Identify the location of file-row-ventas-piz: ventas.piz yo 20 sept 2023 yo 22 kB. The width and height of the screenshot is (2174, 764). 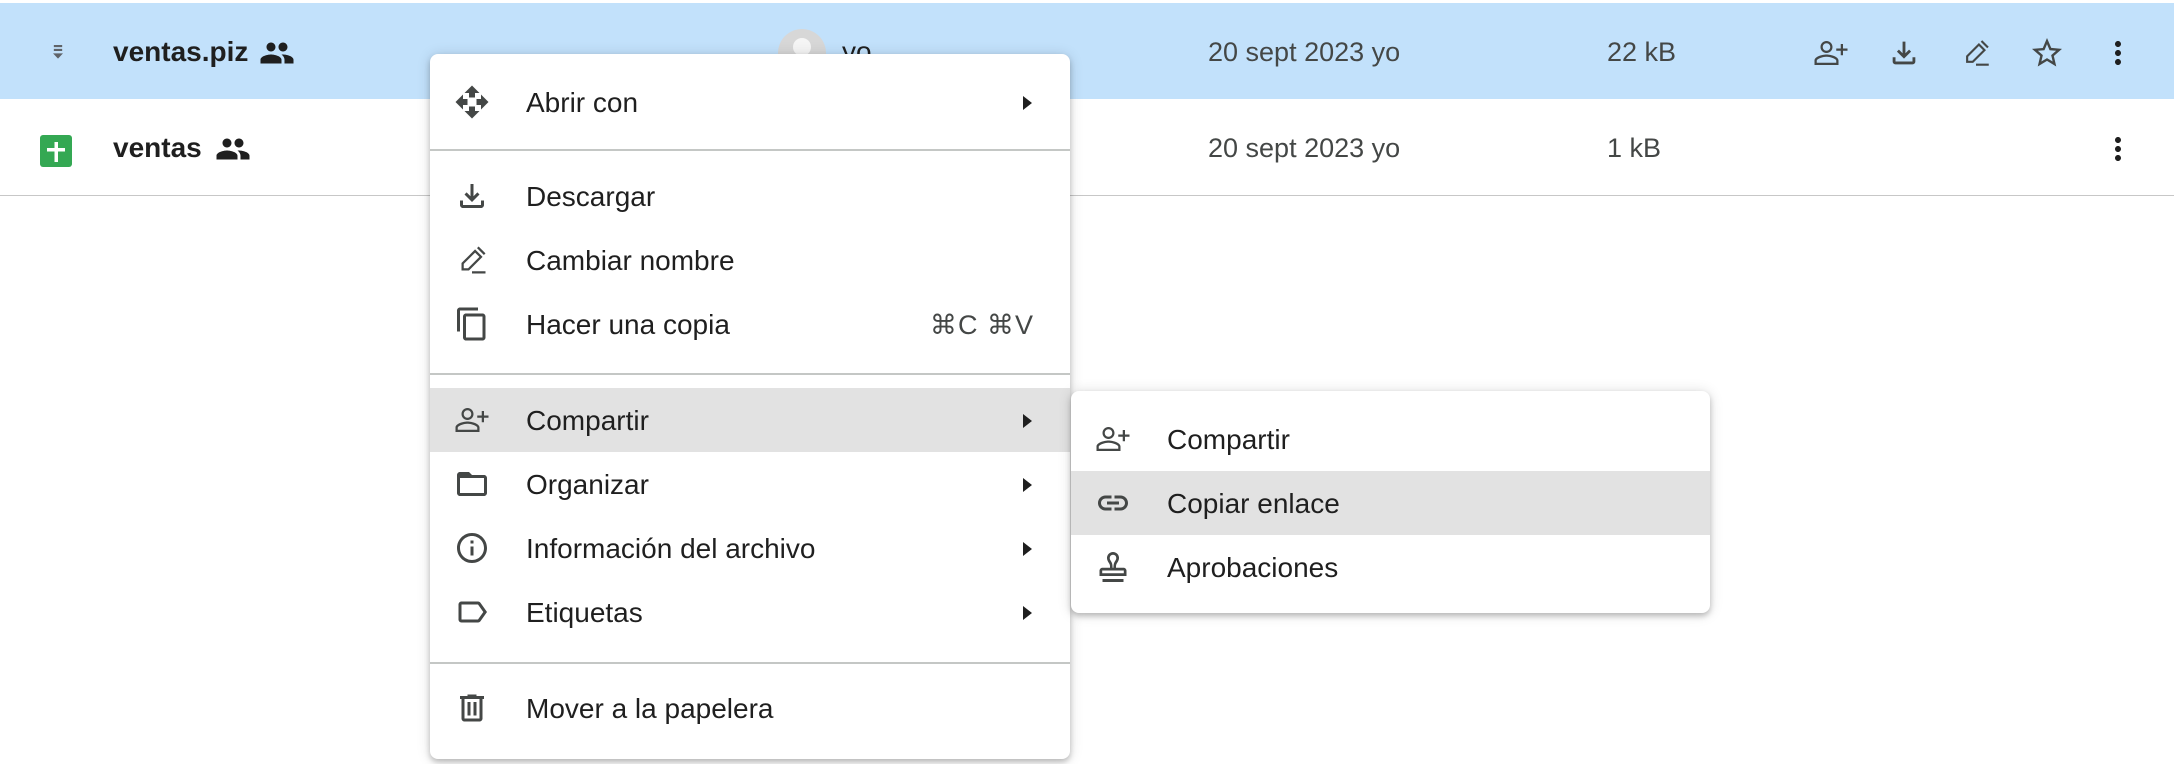
(1087, 51).